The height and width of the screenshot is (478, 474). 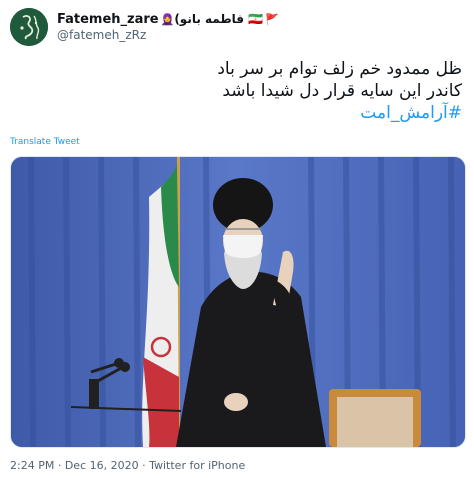 I want to click on tweet-line-1: ظل ممدود خم زلف توام بر سر باد, so click(x=339, y=69).